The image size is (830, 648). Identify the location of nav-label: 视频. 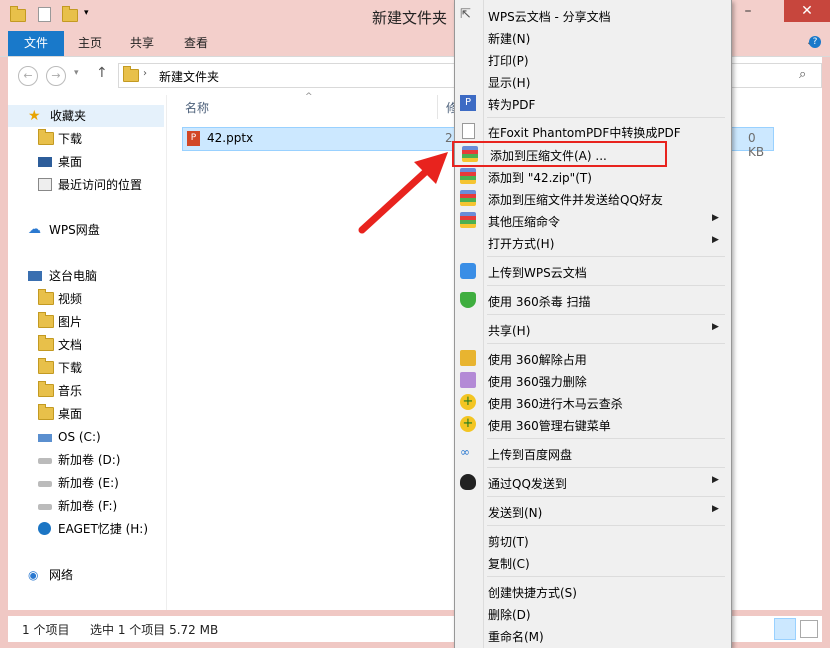
(70, 299).